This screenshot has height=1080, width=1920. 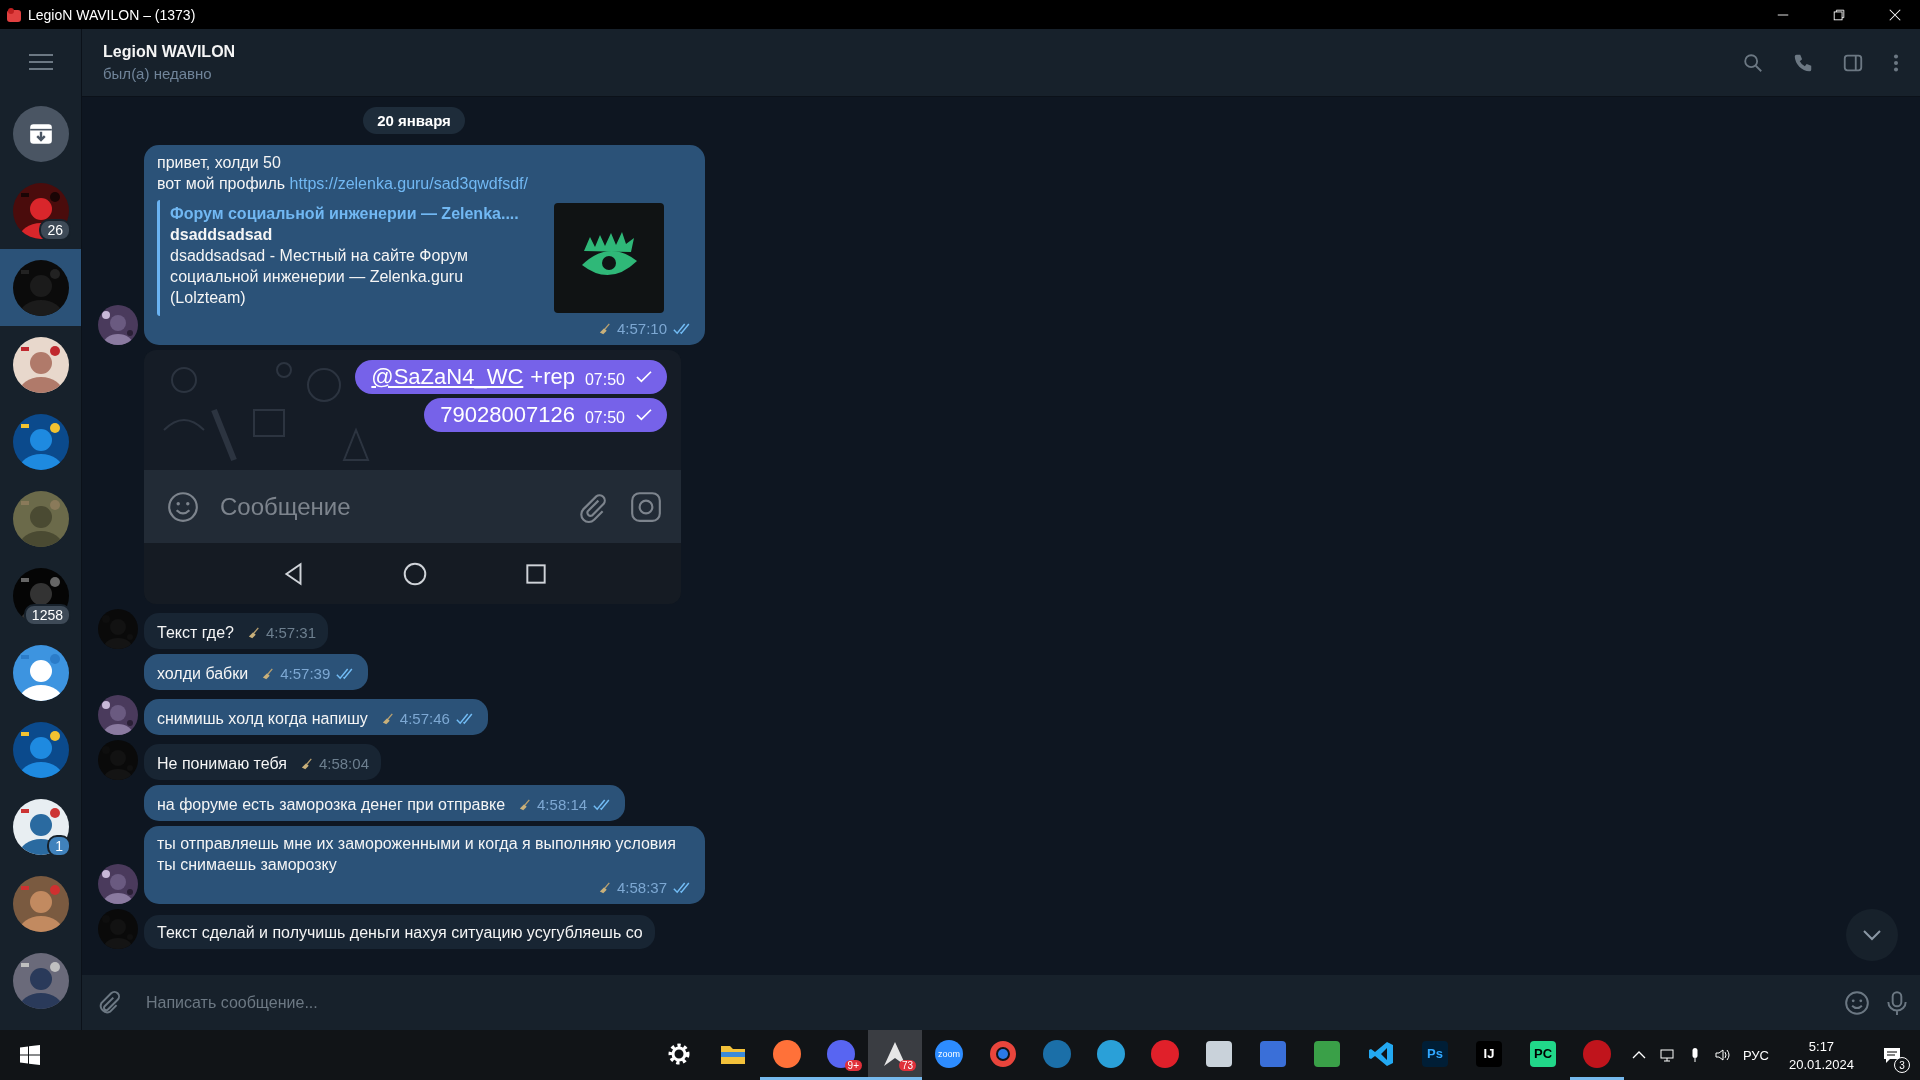 I want to click on date-label: 20 января, so click(x=414, y=120).